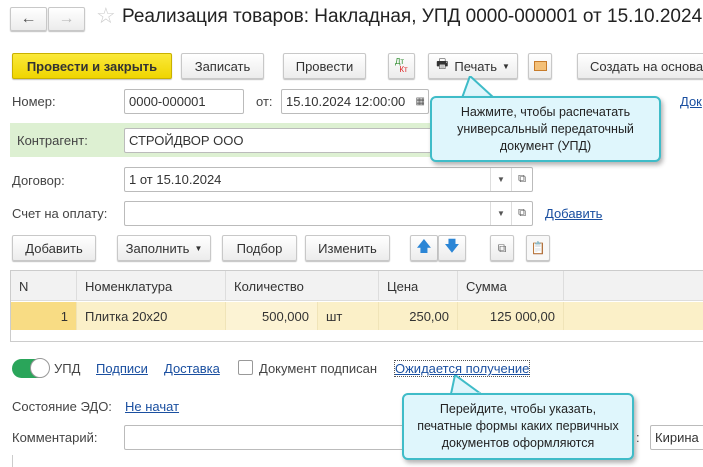 This screenshot has width=703, height=467. I want to click on cell-quantity: 500,000, so click(272, 316).